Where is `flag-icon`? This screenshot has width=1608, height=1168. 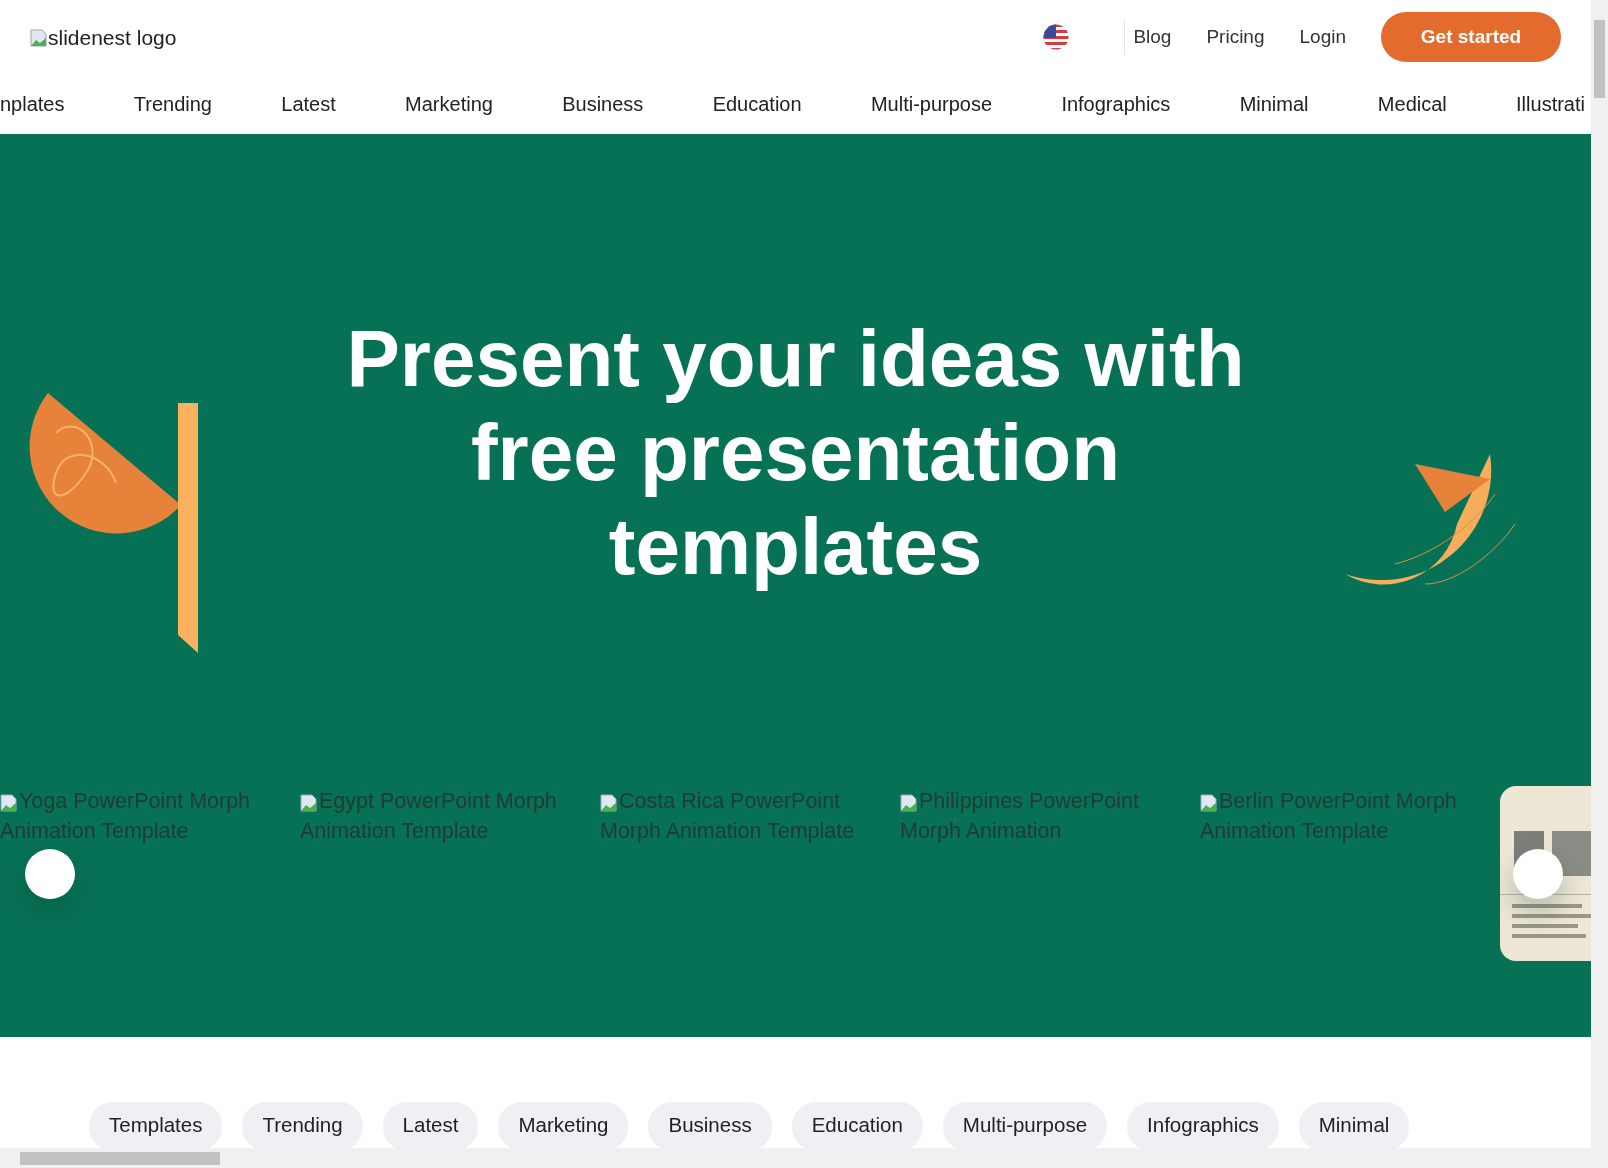 flag-icon is located at coordinates (1056, 37).